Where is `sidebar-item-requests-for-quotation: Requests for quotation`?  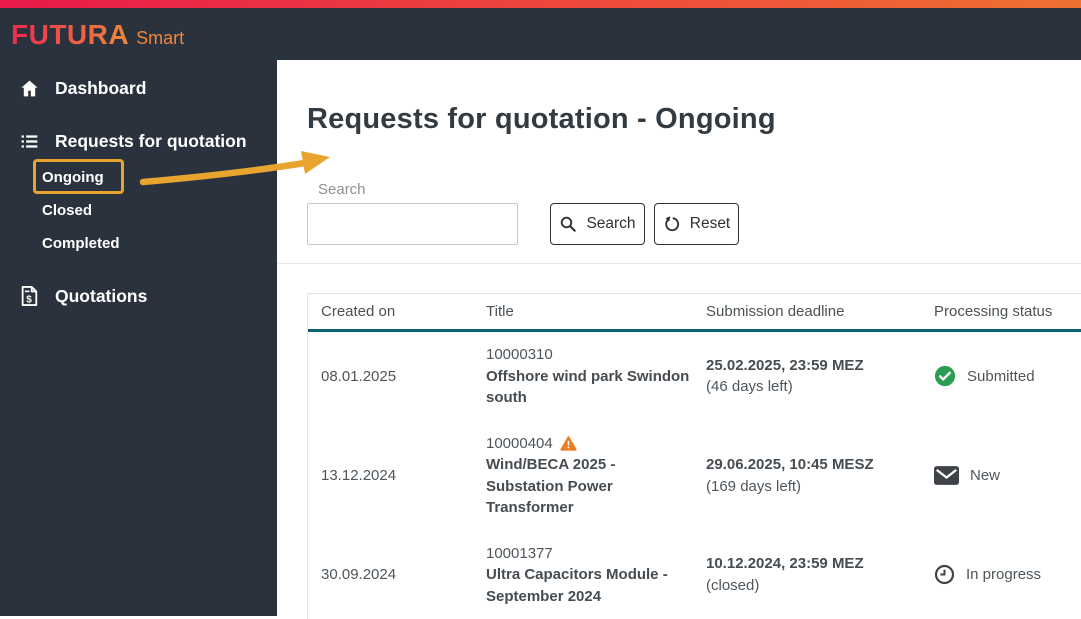
sidebar-item-requests-for-quotation: Requests for quotation is located at coordinates (138, 141).